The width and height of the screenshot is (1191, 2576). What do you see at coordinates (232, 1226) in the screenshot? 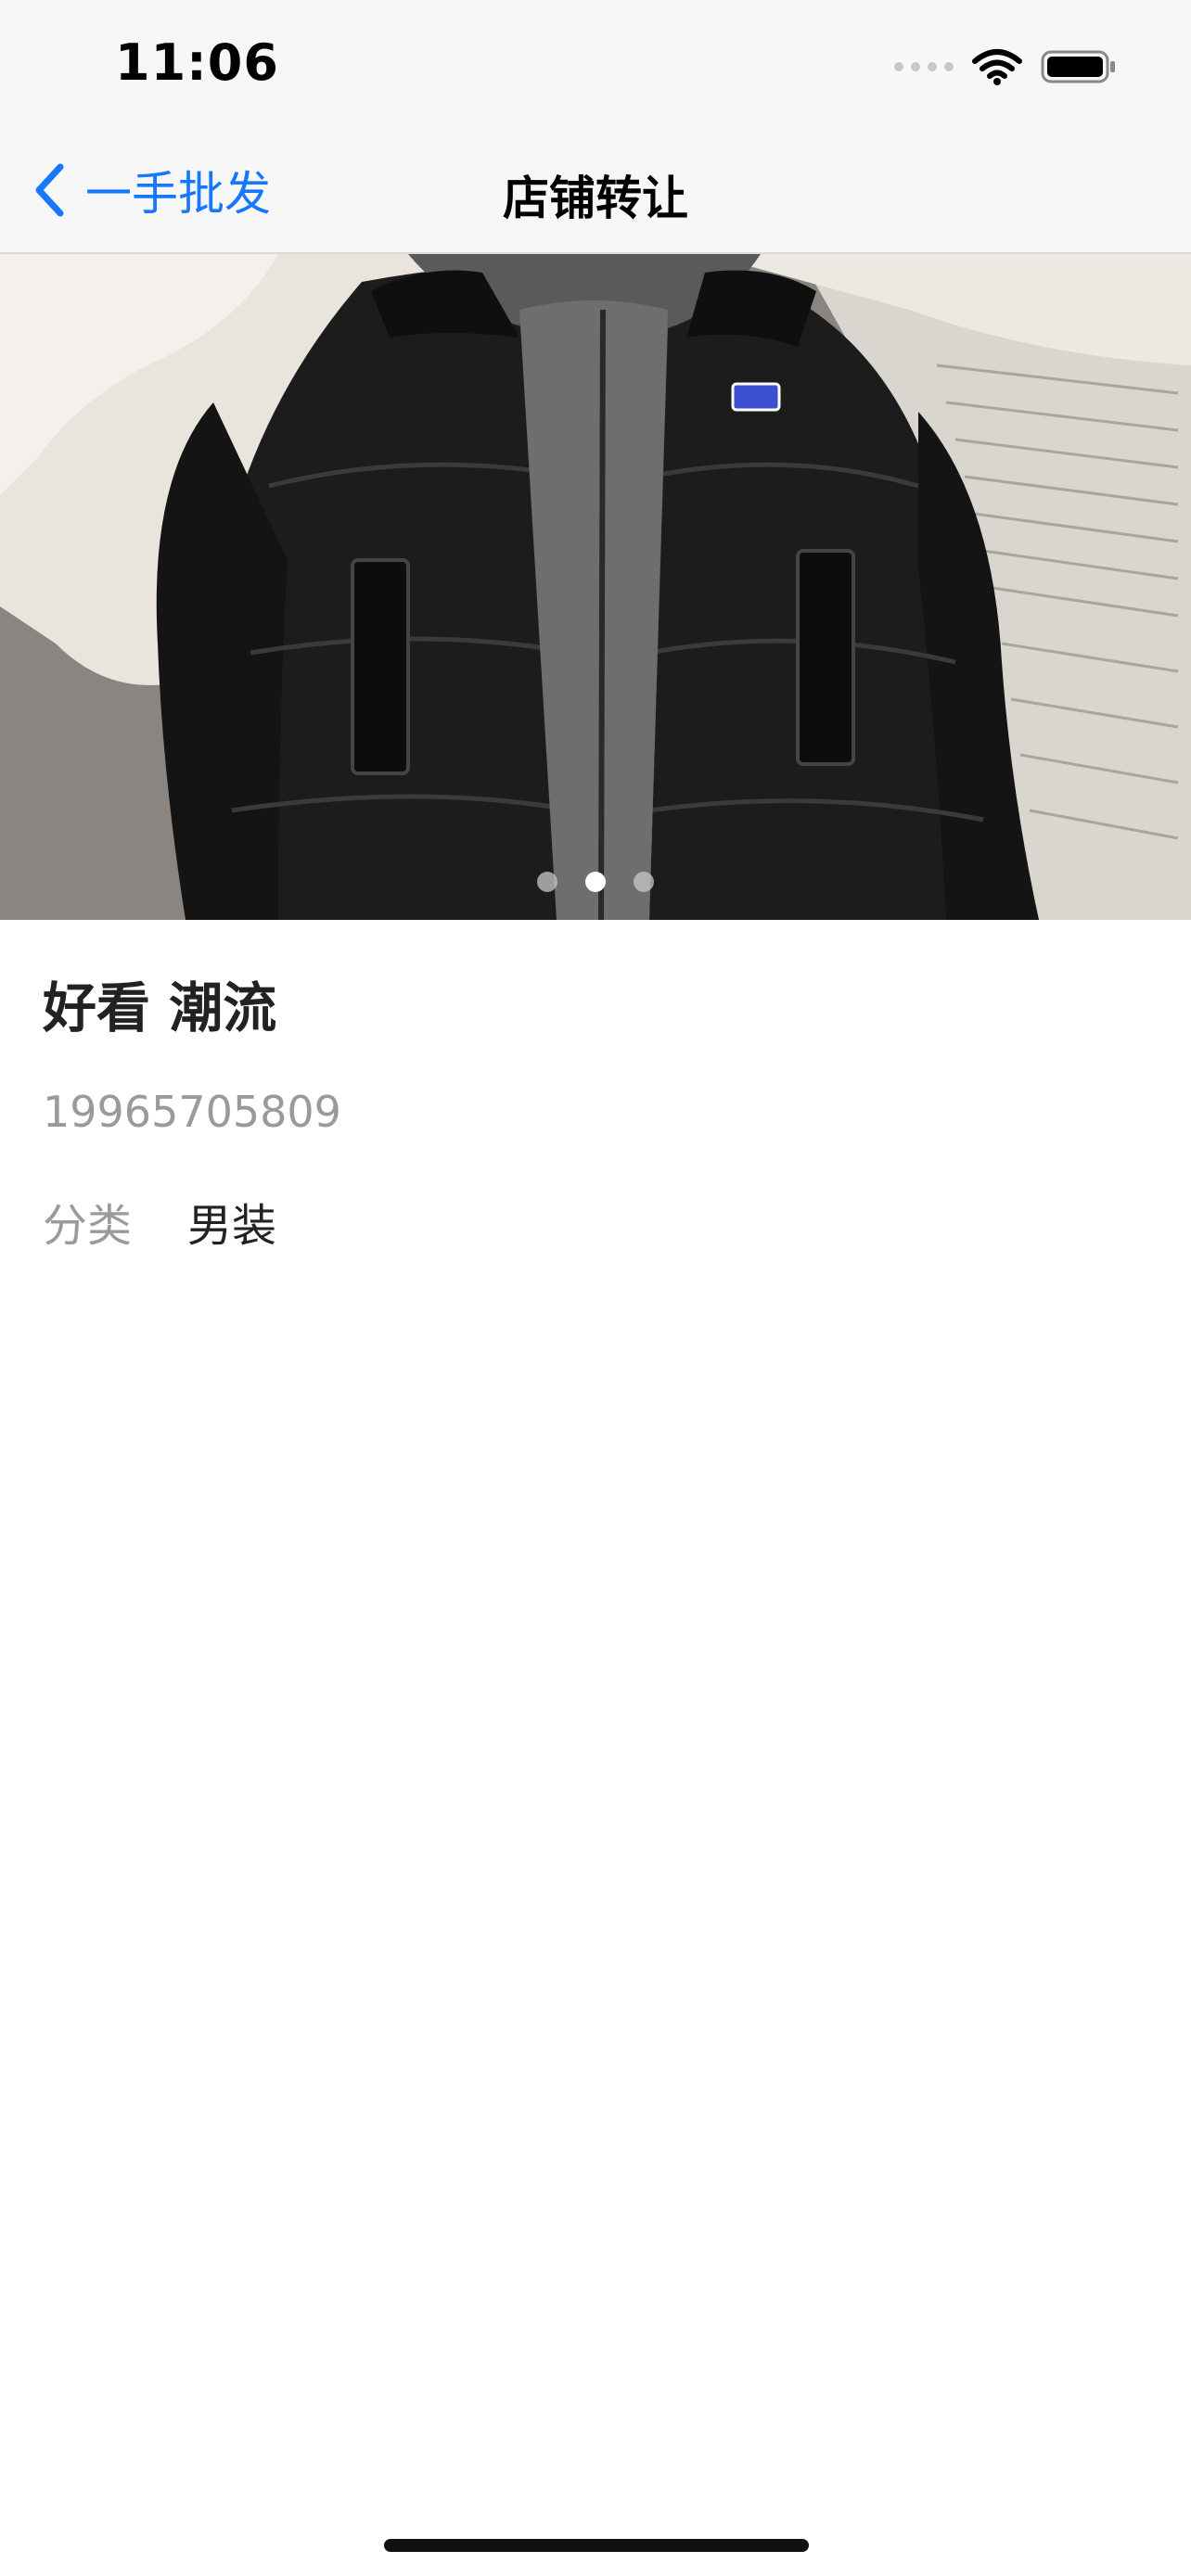
I see `category-value: 男装` at bounding box center [232, 1226].